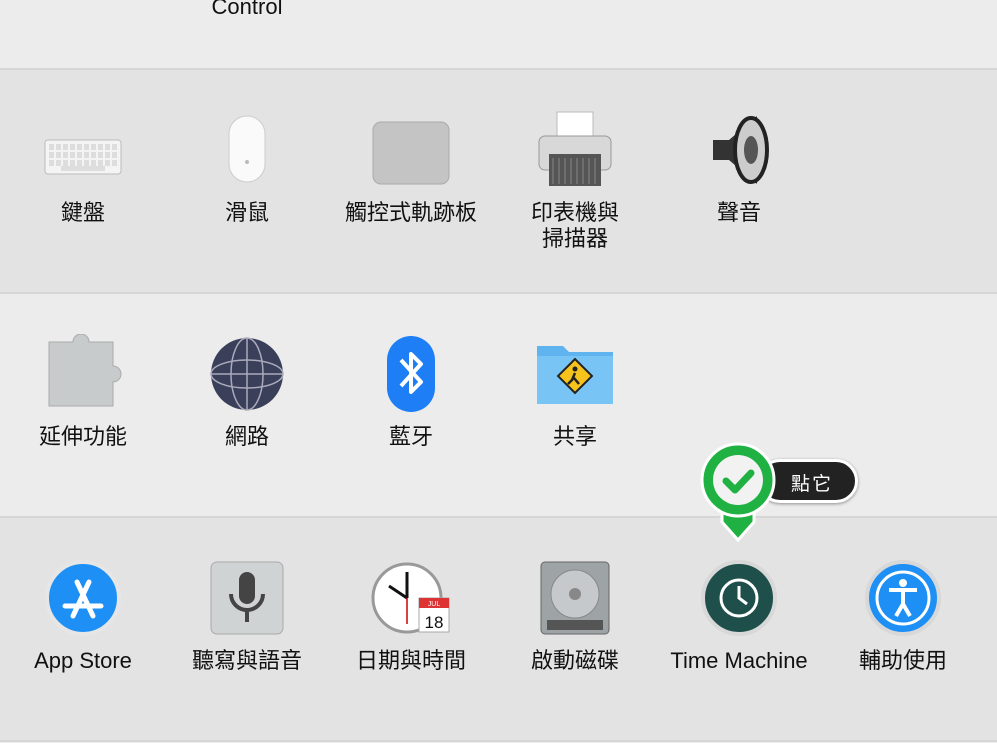  I want to click on pref-pane-label: 鍵盤, so click(82, 212).